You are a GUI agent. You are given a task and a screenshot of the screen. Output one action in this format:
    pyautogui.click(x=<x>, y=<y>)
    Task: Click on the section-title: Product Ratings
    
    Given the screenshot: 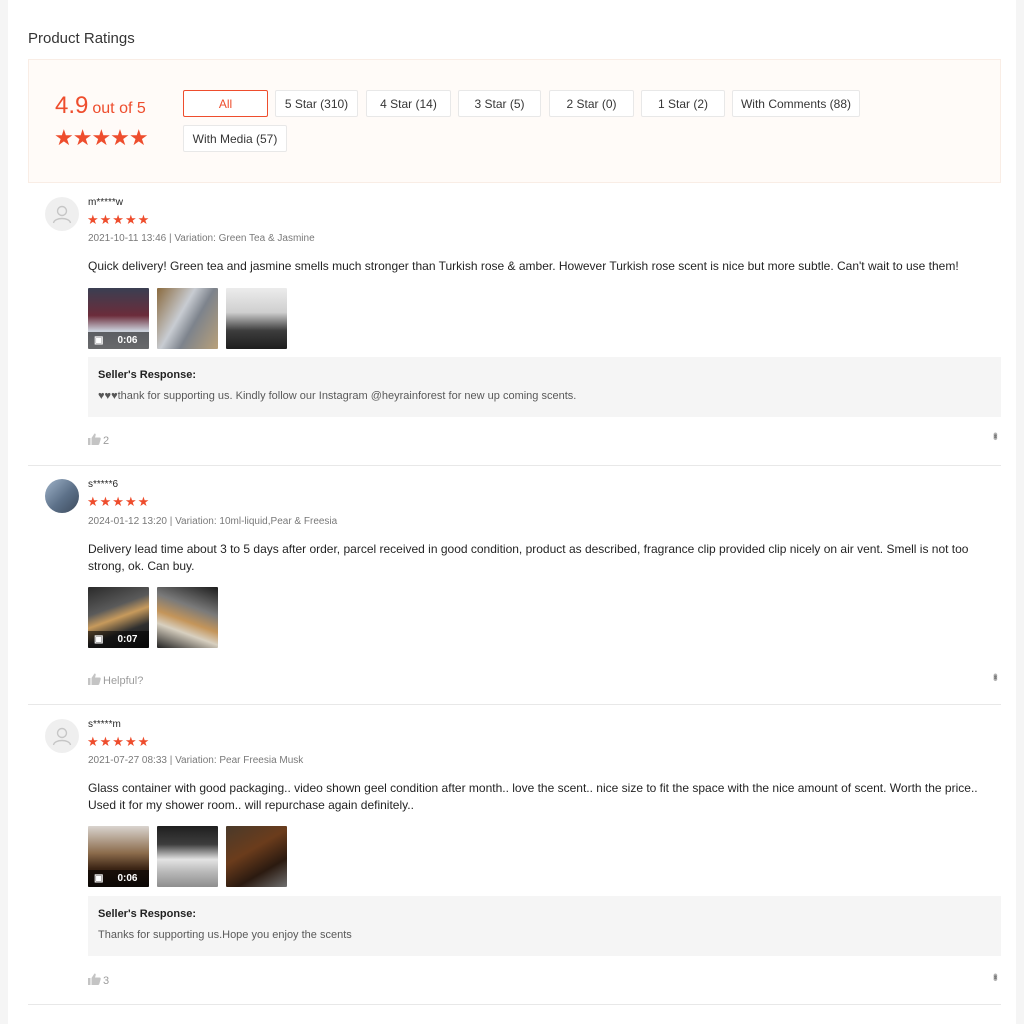 What is the action you would take?
    pyautogui.click(x=81, y=38)
    